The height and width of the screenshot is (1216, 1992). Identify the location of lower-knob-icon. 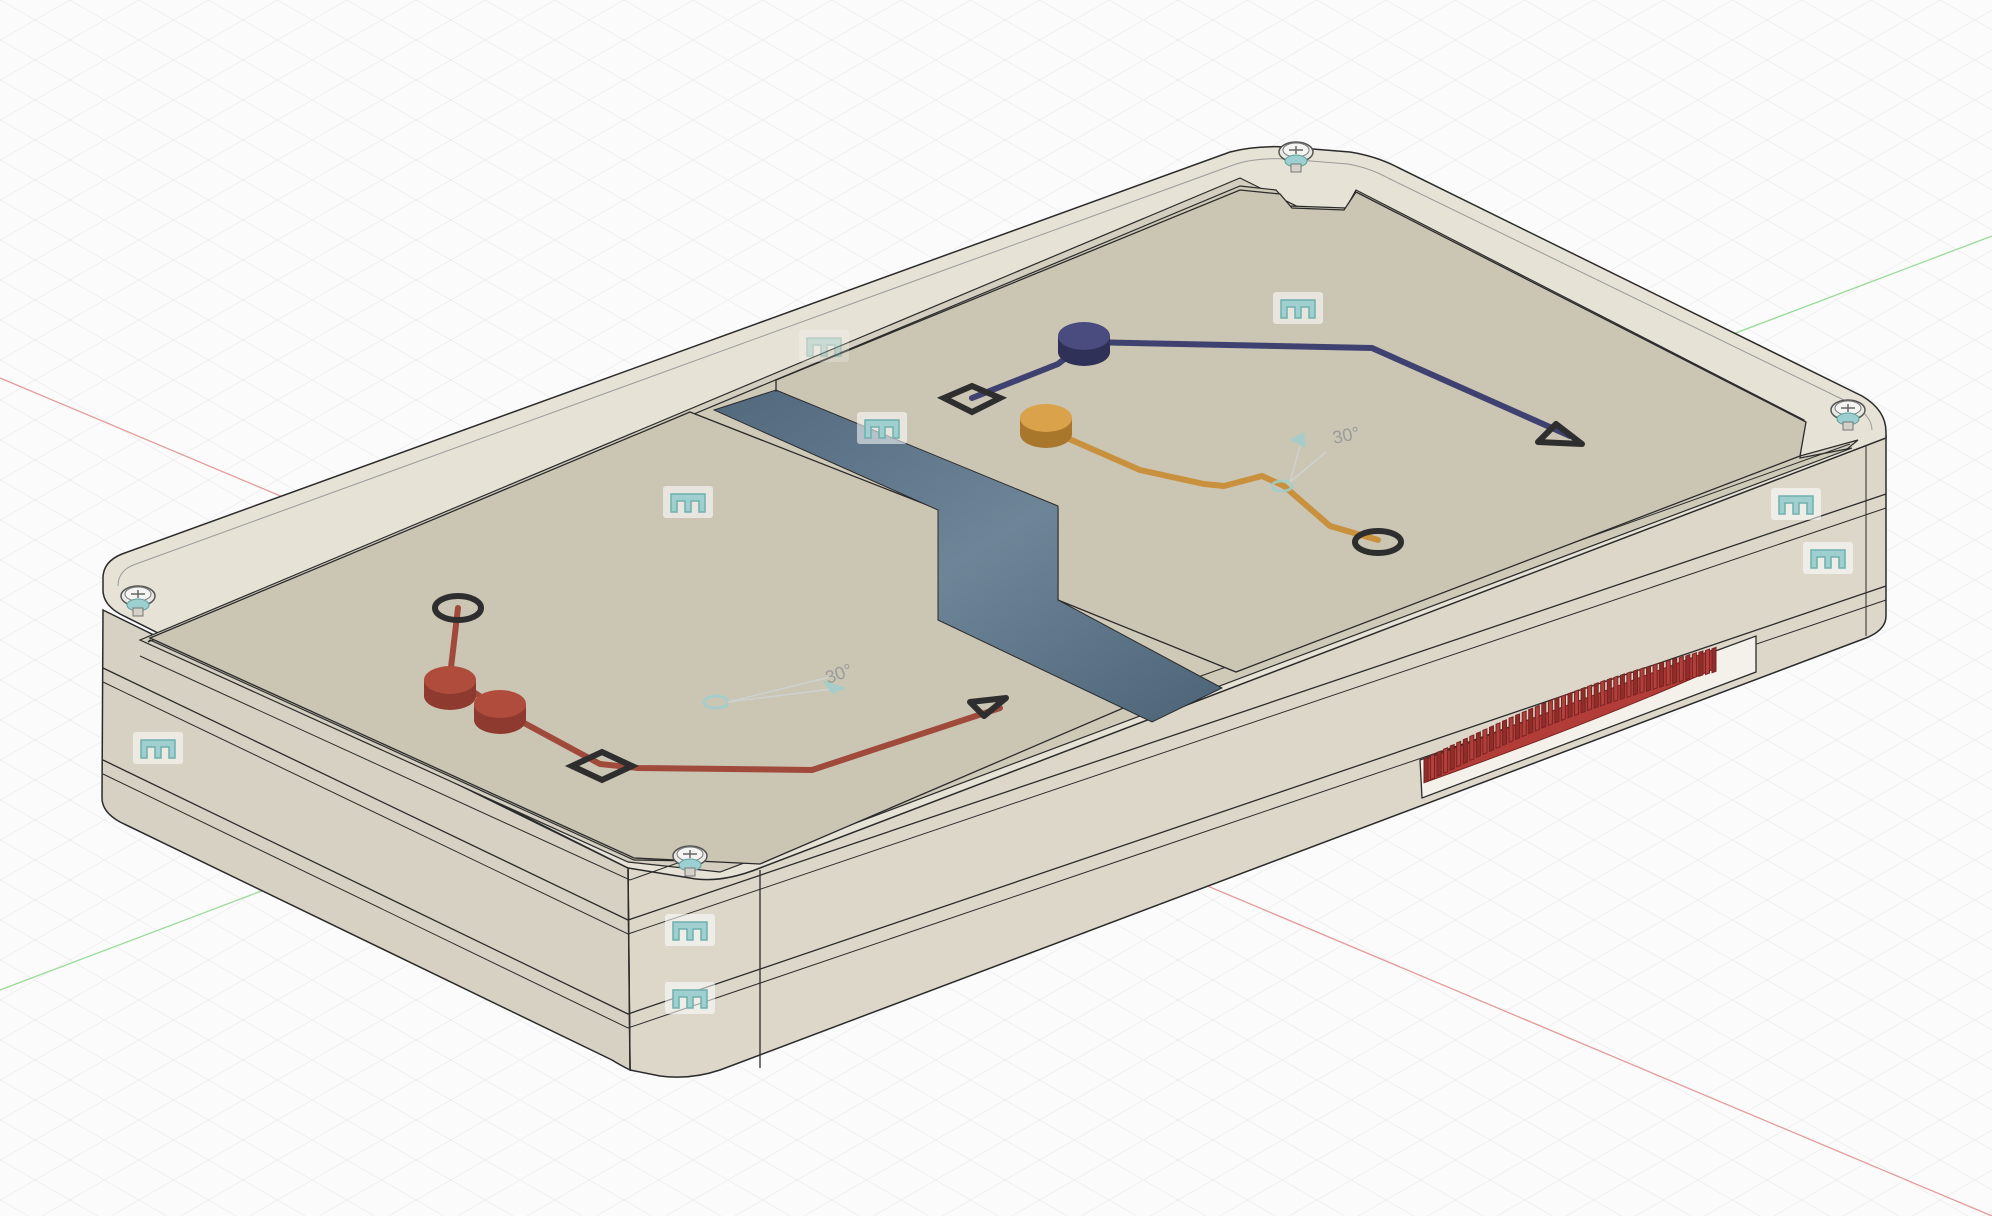
(1046, 426).